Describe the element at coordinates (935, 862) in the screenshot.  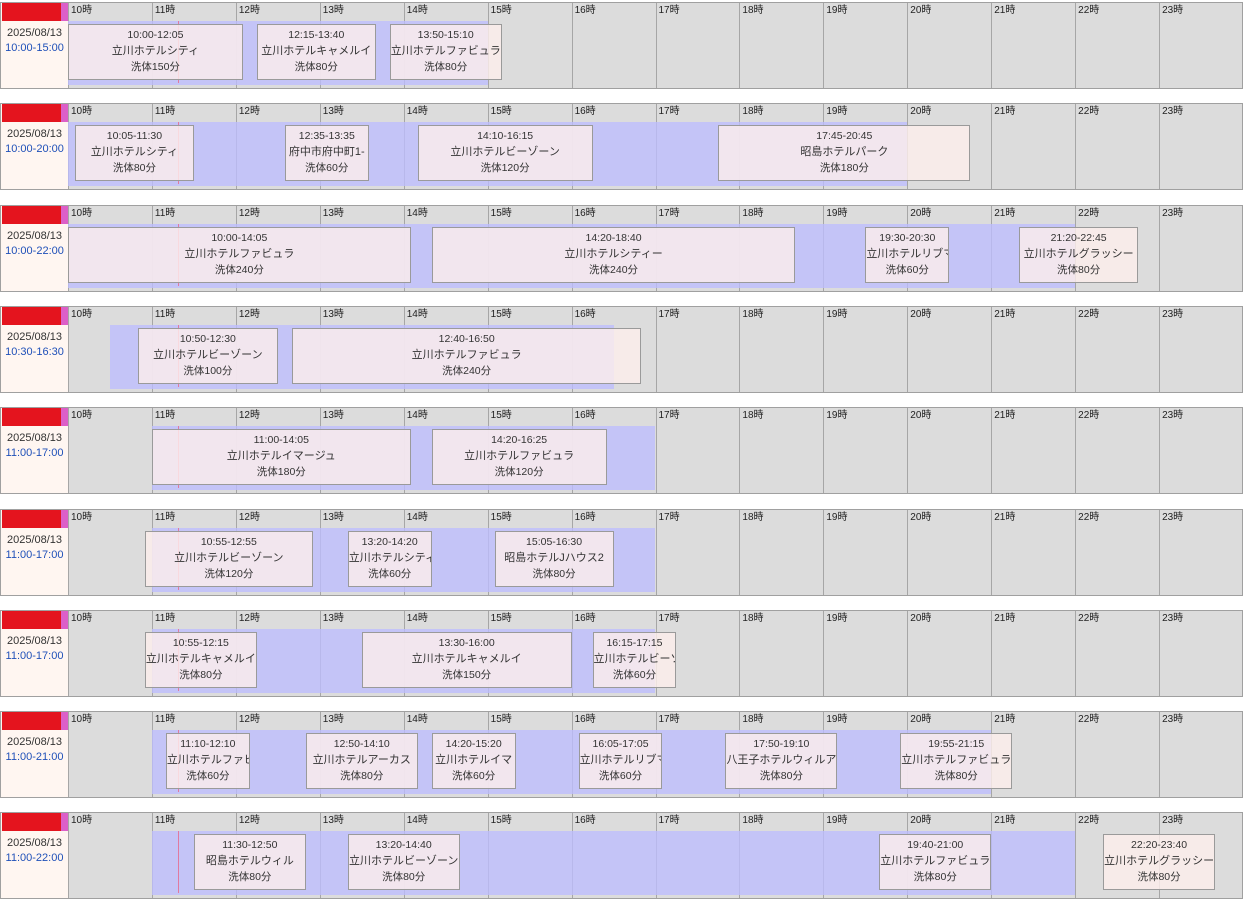
I see `booking-block: 19:40-21:00 立川ホテルファビュラ 洗体80分` at that location.